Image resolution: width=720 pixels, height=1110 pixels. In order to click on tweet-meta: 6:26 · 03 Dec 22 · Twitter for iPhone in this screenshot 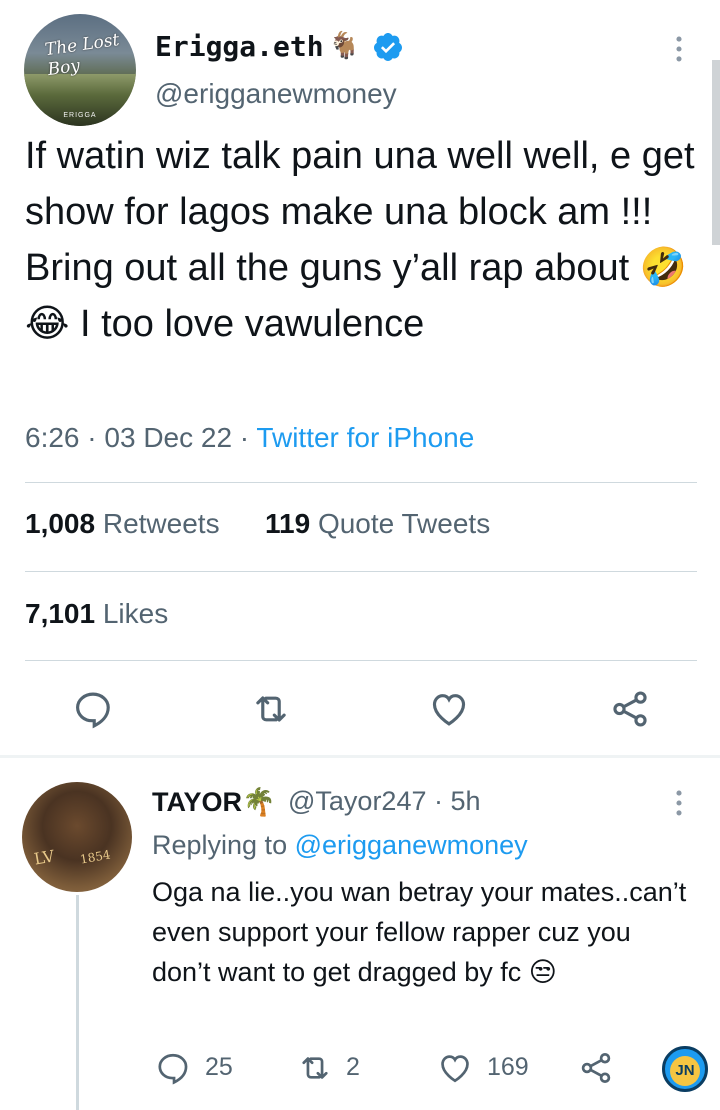, I will do `click(250, 437)`.